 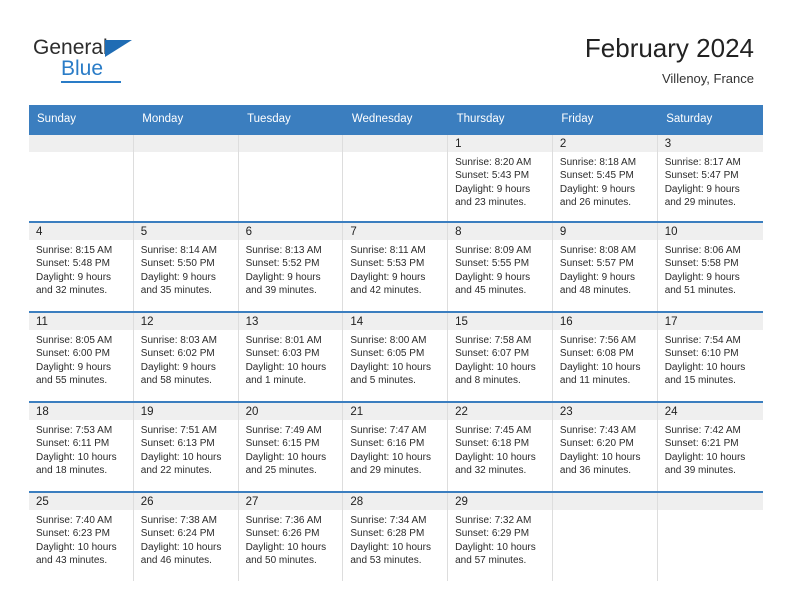 I want to click on weekday-header-wednesday: Wednesday, so click(x=396, y=119).